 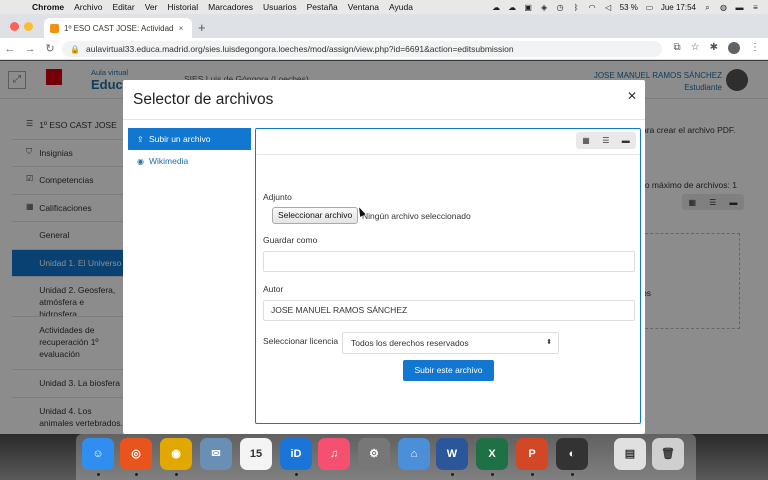 What do you see at coordinates (410, 343) in the screenshot?
I see `license-selected-value: Todos los derechos reservados` at bounding box center [410, 343].